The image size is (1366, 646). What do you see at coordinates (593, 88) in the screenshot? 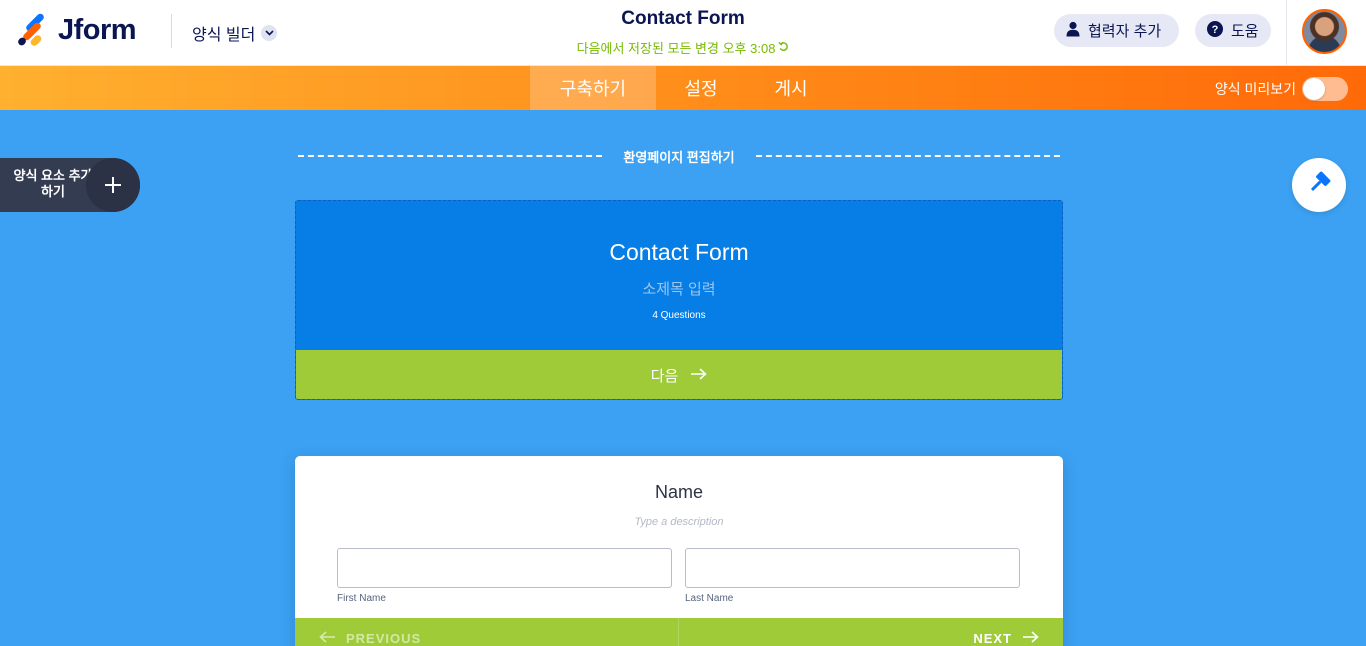
I see `tab-build: 구축하기` at bounding box center [593, 88].